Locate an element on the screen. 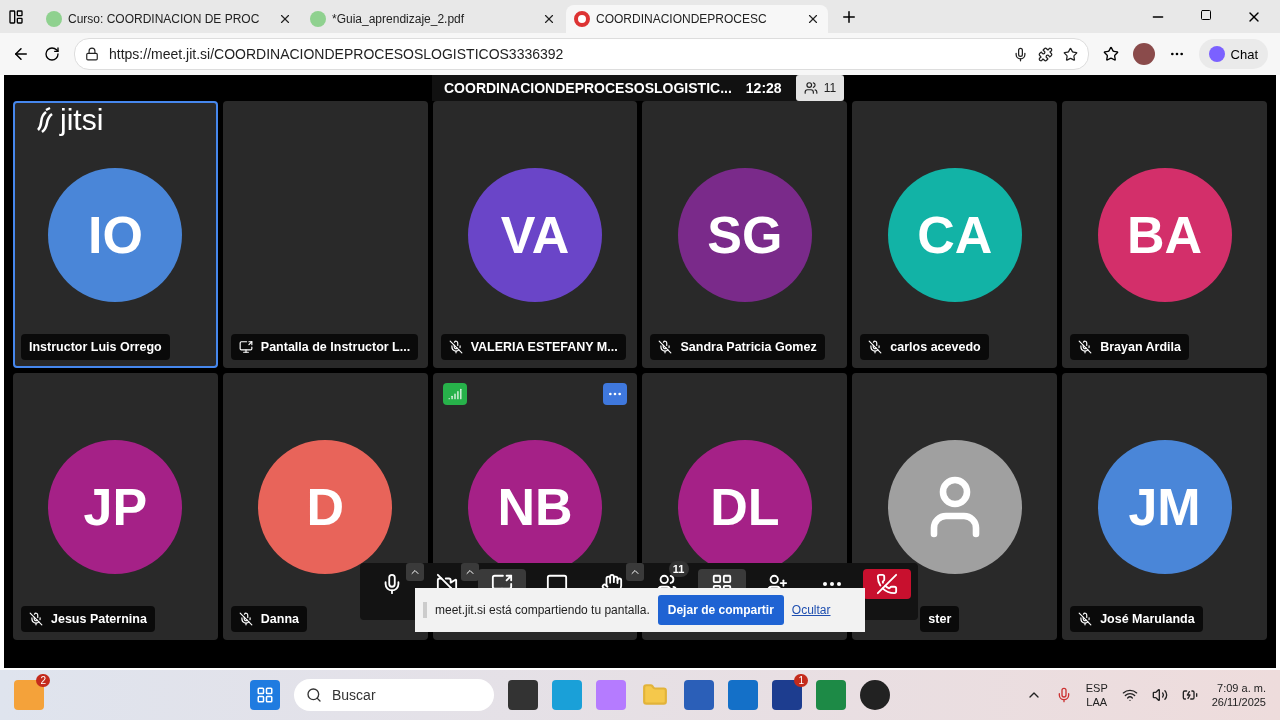  browser-tab: Curso: COORDINACION DE PROC is located at coordinates (169, 18).